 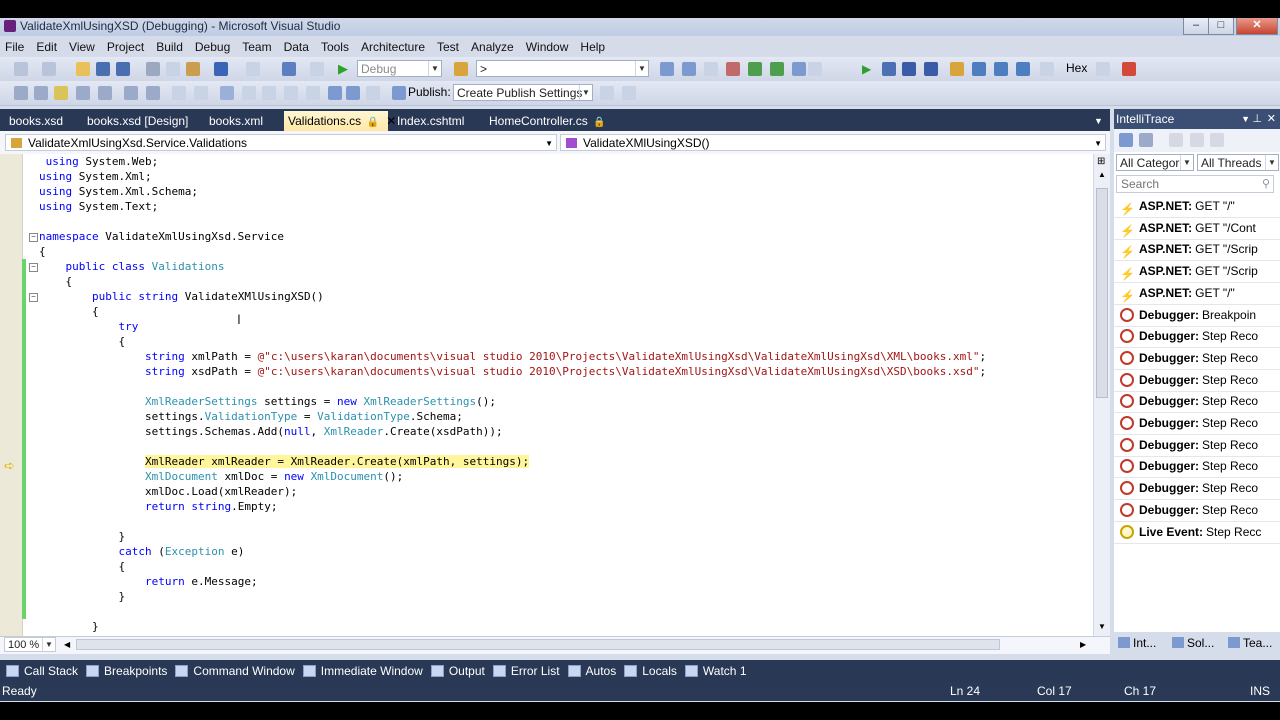 What do you see at coordinates (313, 93) in the screenshot?
I see `next-bookmark-folder-icon` at bounding box center [313, 93].